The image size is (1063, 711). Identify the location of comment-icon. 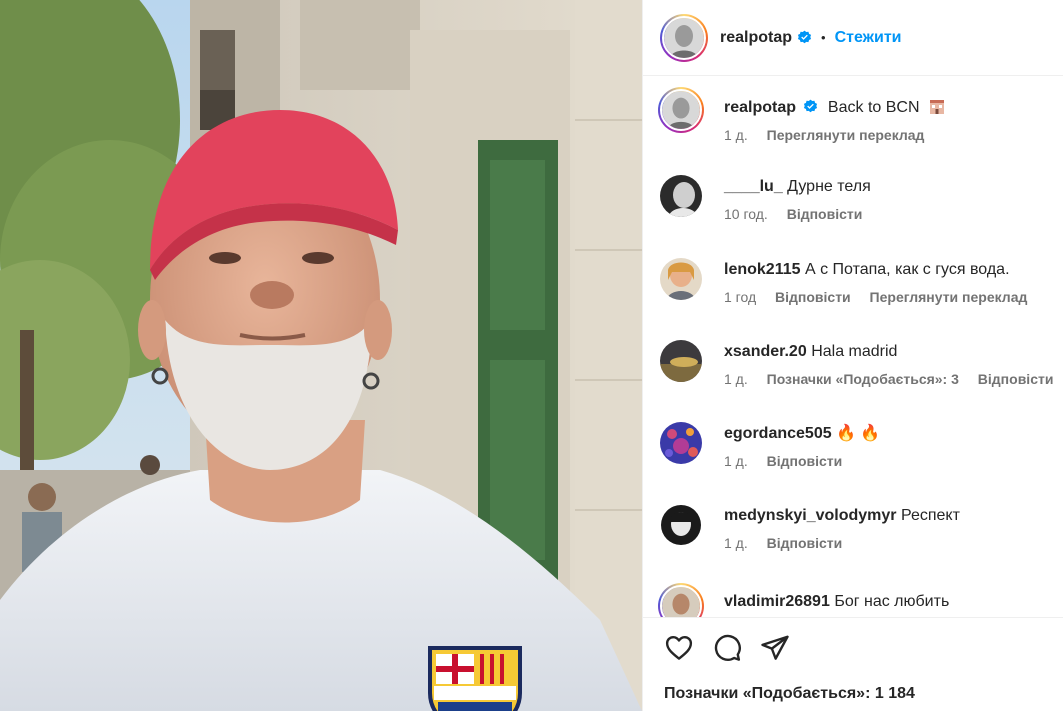
(727, 647).